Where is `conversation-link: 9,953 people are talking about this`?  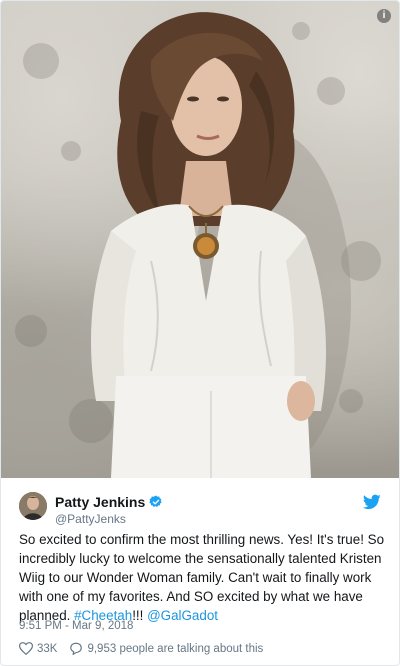
conversation-link: 9,953 people are talking about this is located at coordinates (166, 648).